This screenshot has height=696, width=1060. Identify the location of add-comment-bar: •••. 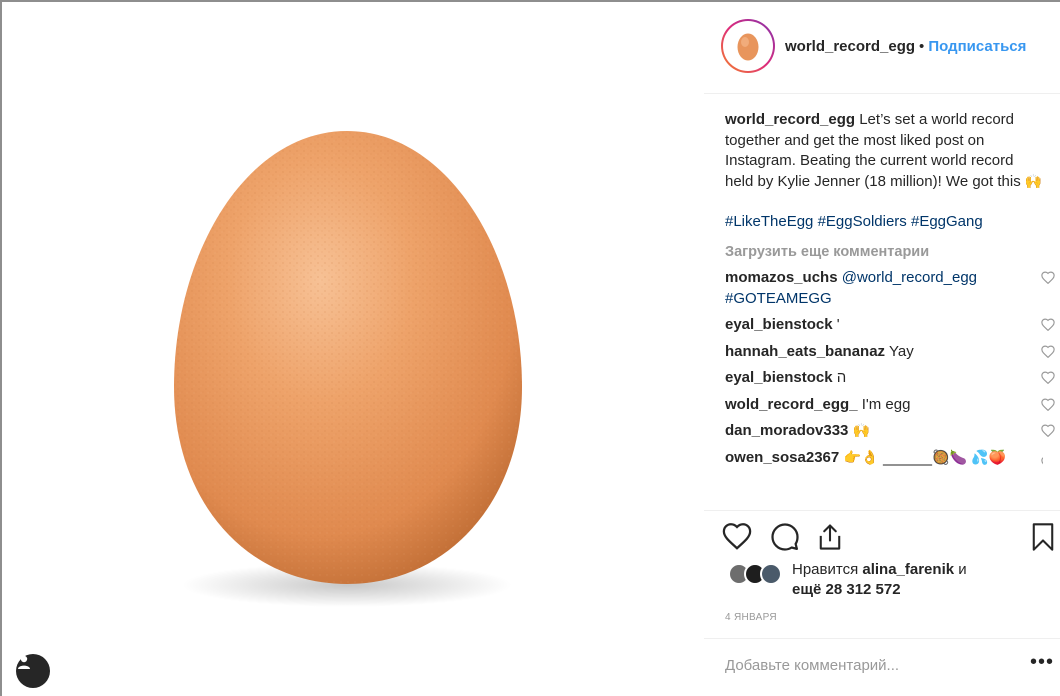
(882, 667).